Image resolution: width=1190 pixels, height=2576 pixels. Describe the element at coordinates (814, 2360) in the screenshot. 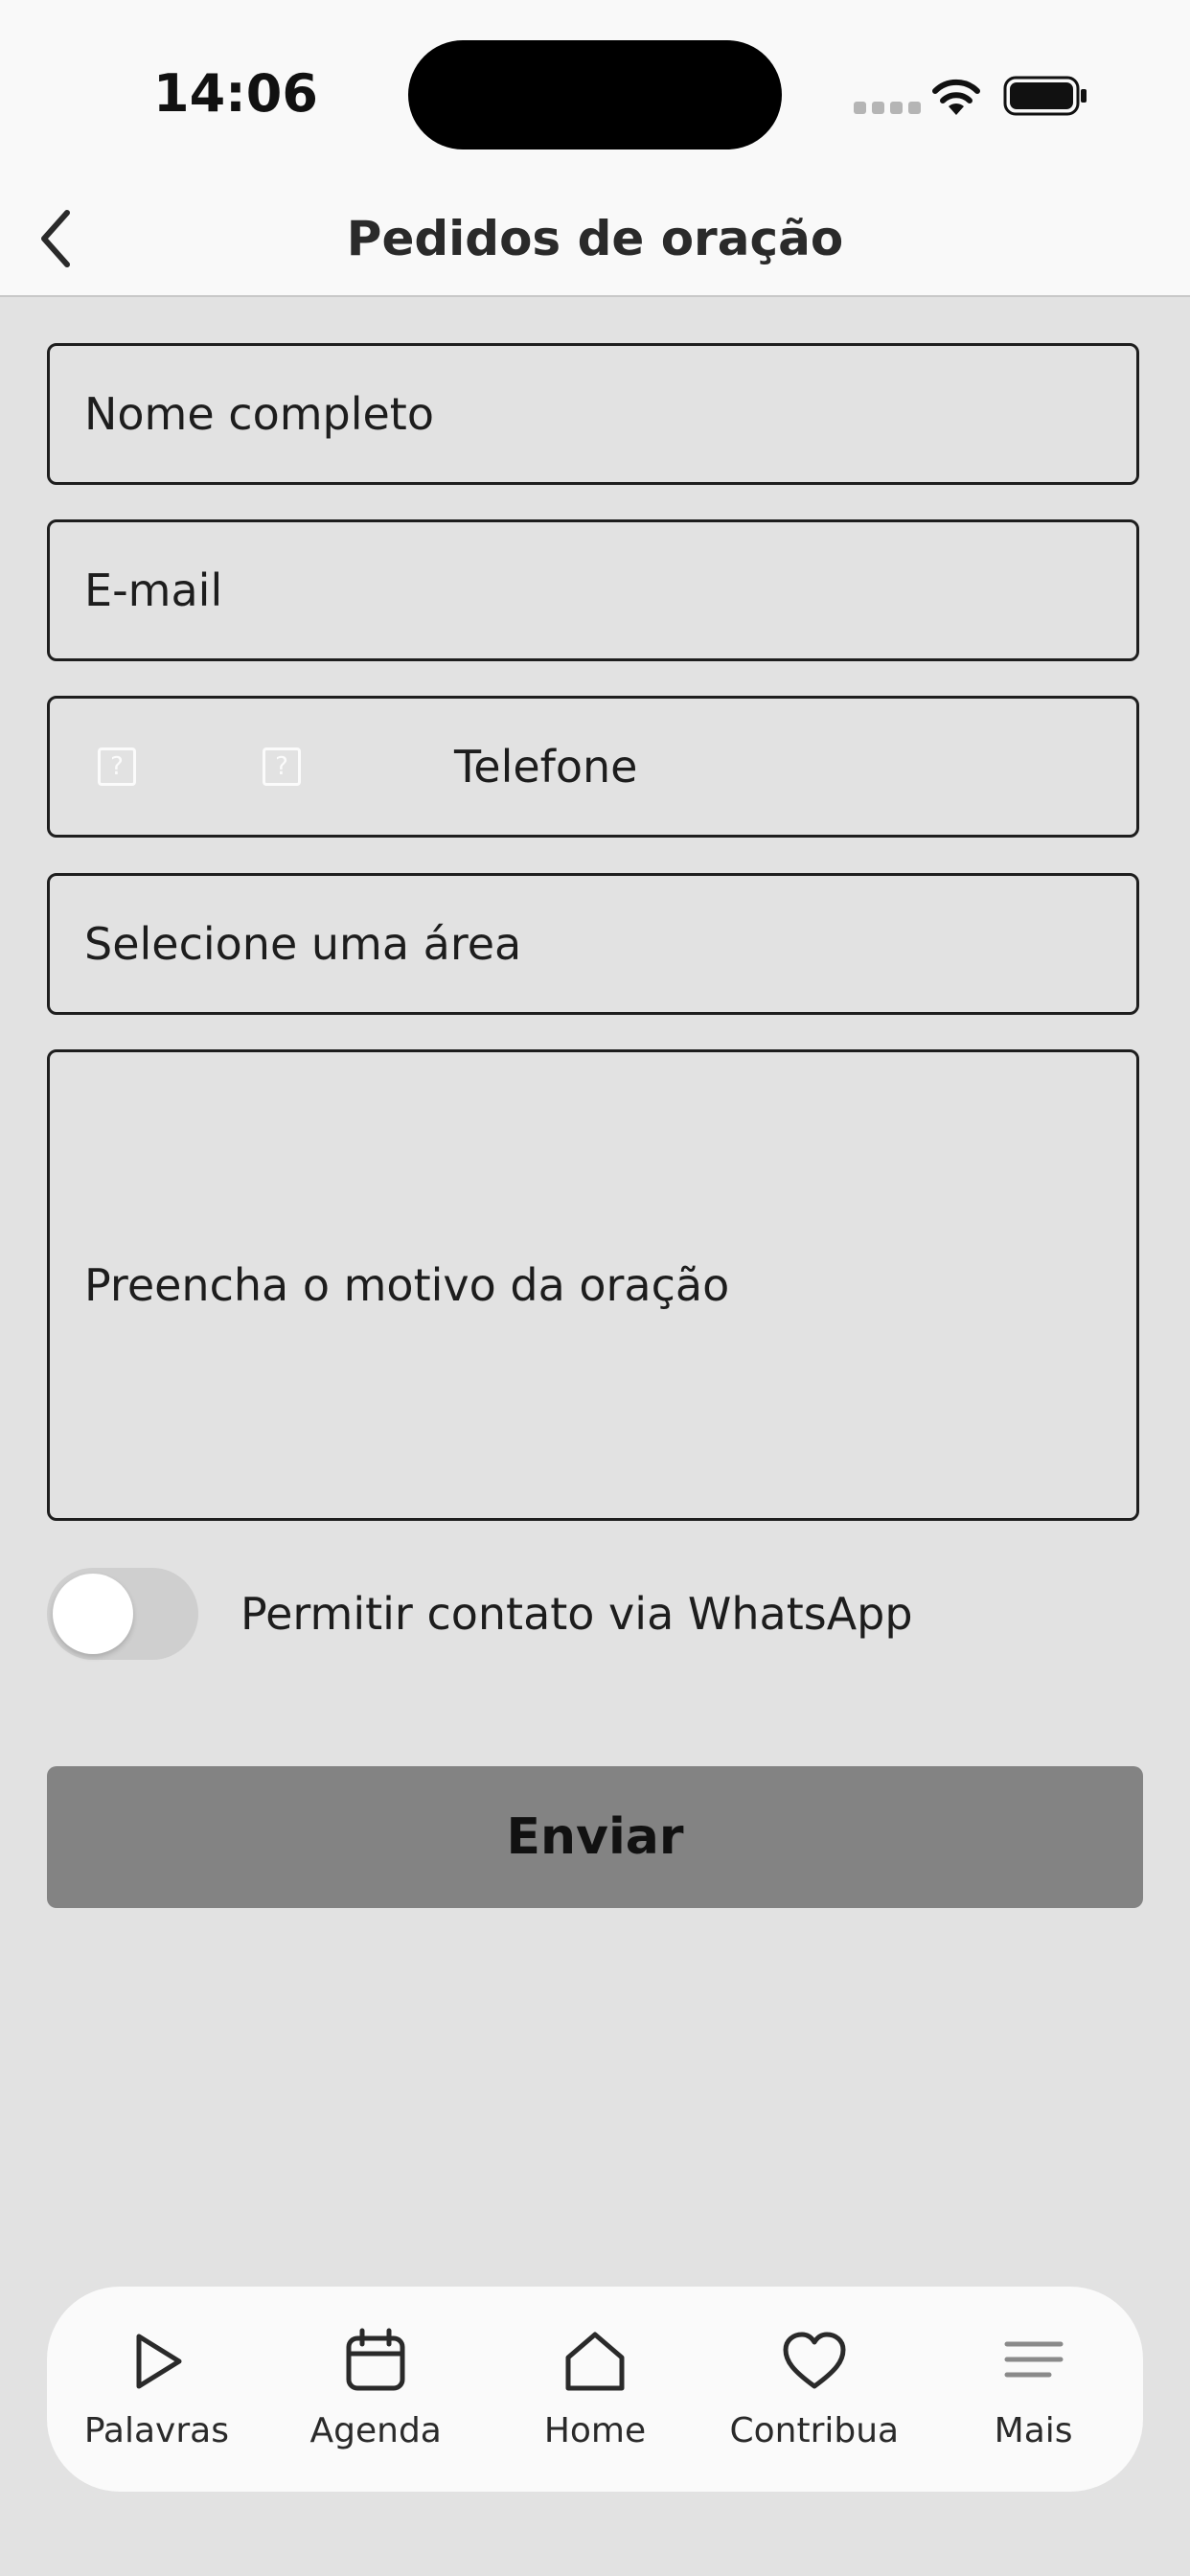

I see `heart-icon` at that location.